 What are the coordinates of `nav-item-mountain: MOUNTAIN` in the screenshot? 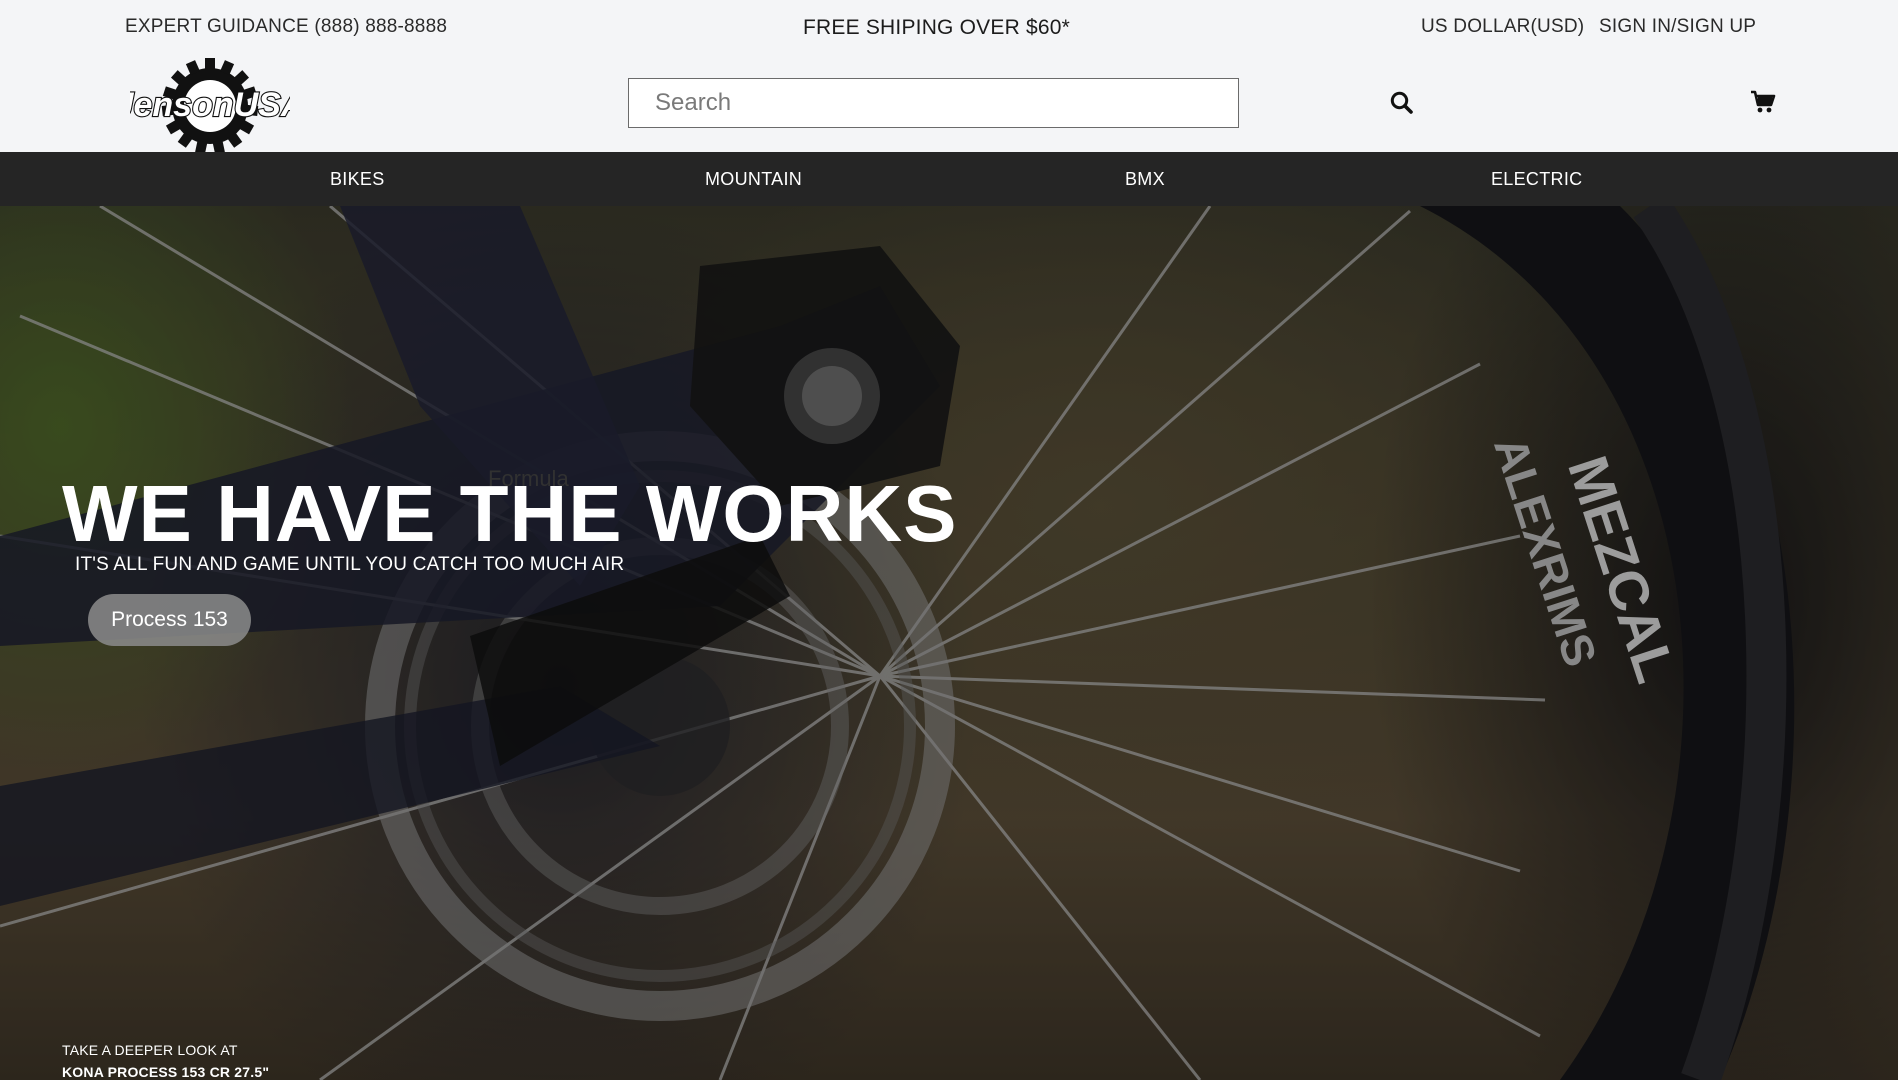 It's located at (753, 179).